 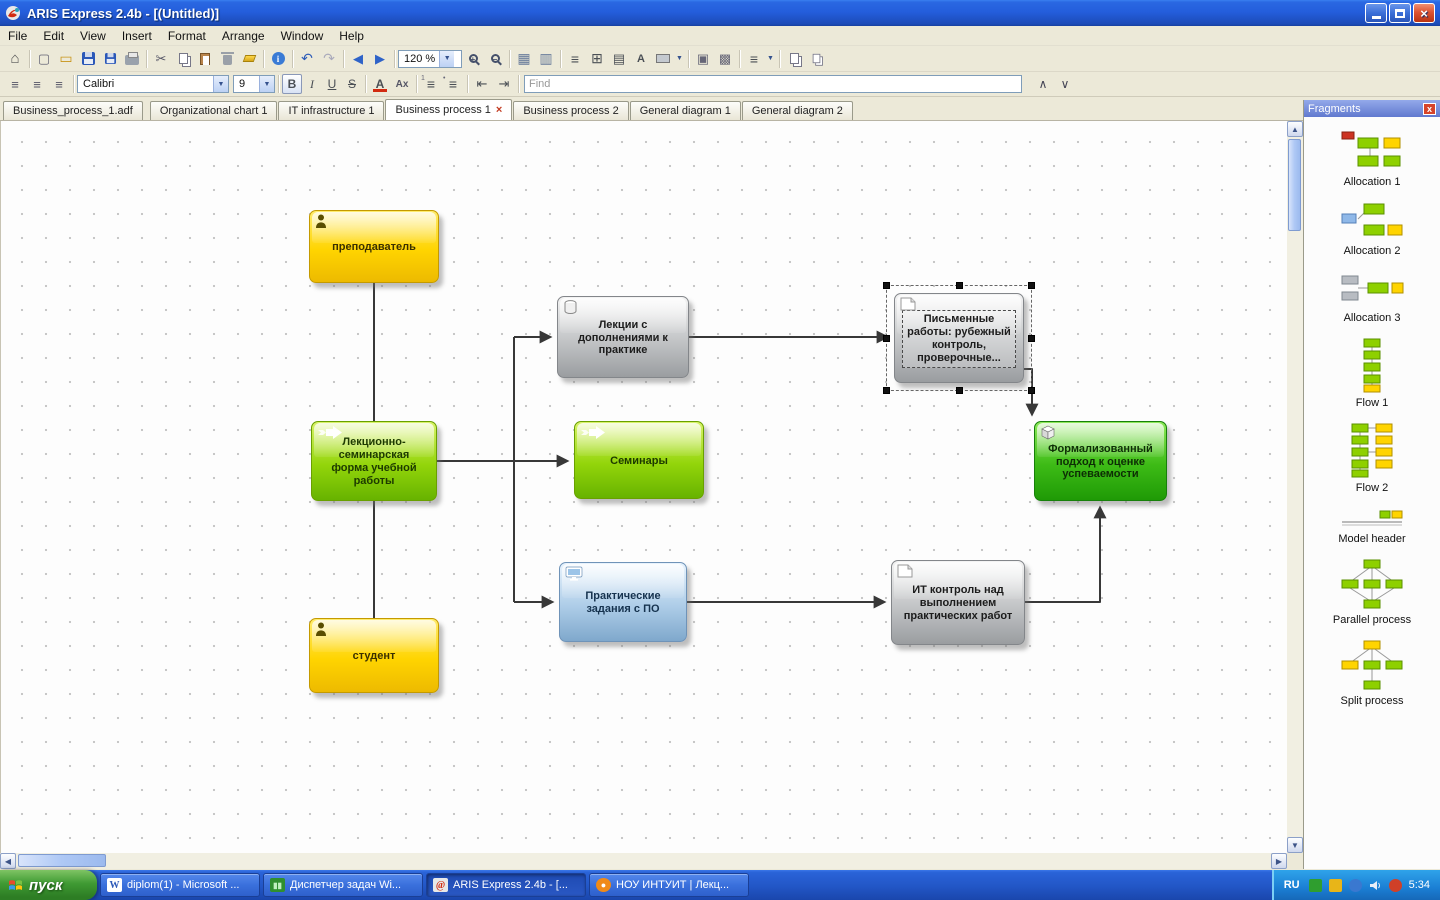 I want to click on paragraph-style-icon, so click(x=15, y=84).